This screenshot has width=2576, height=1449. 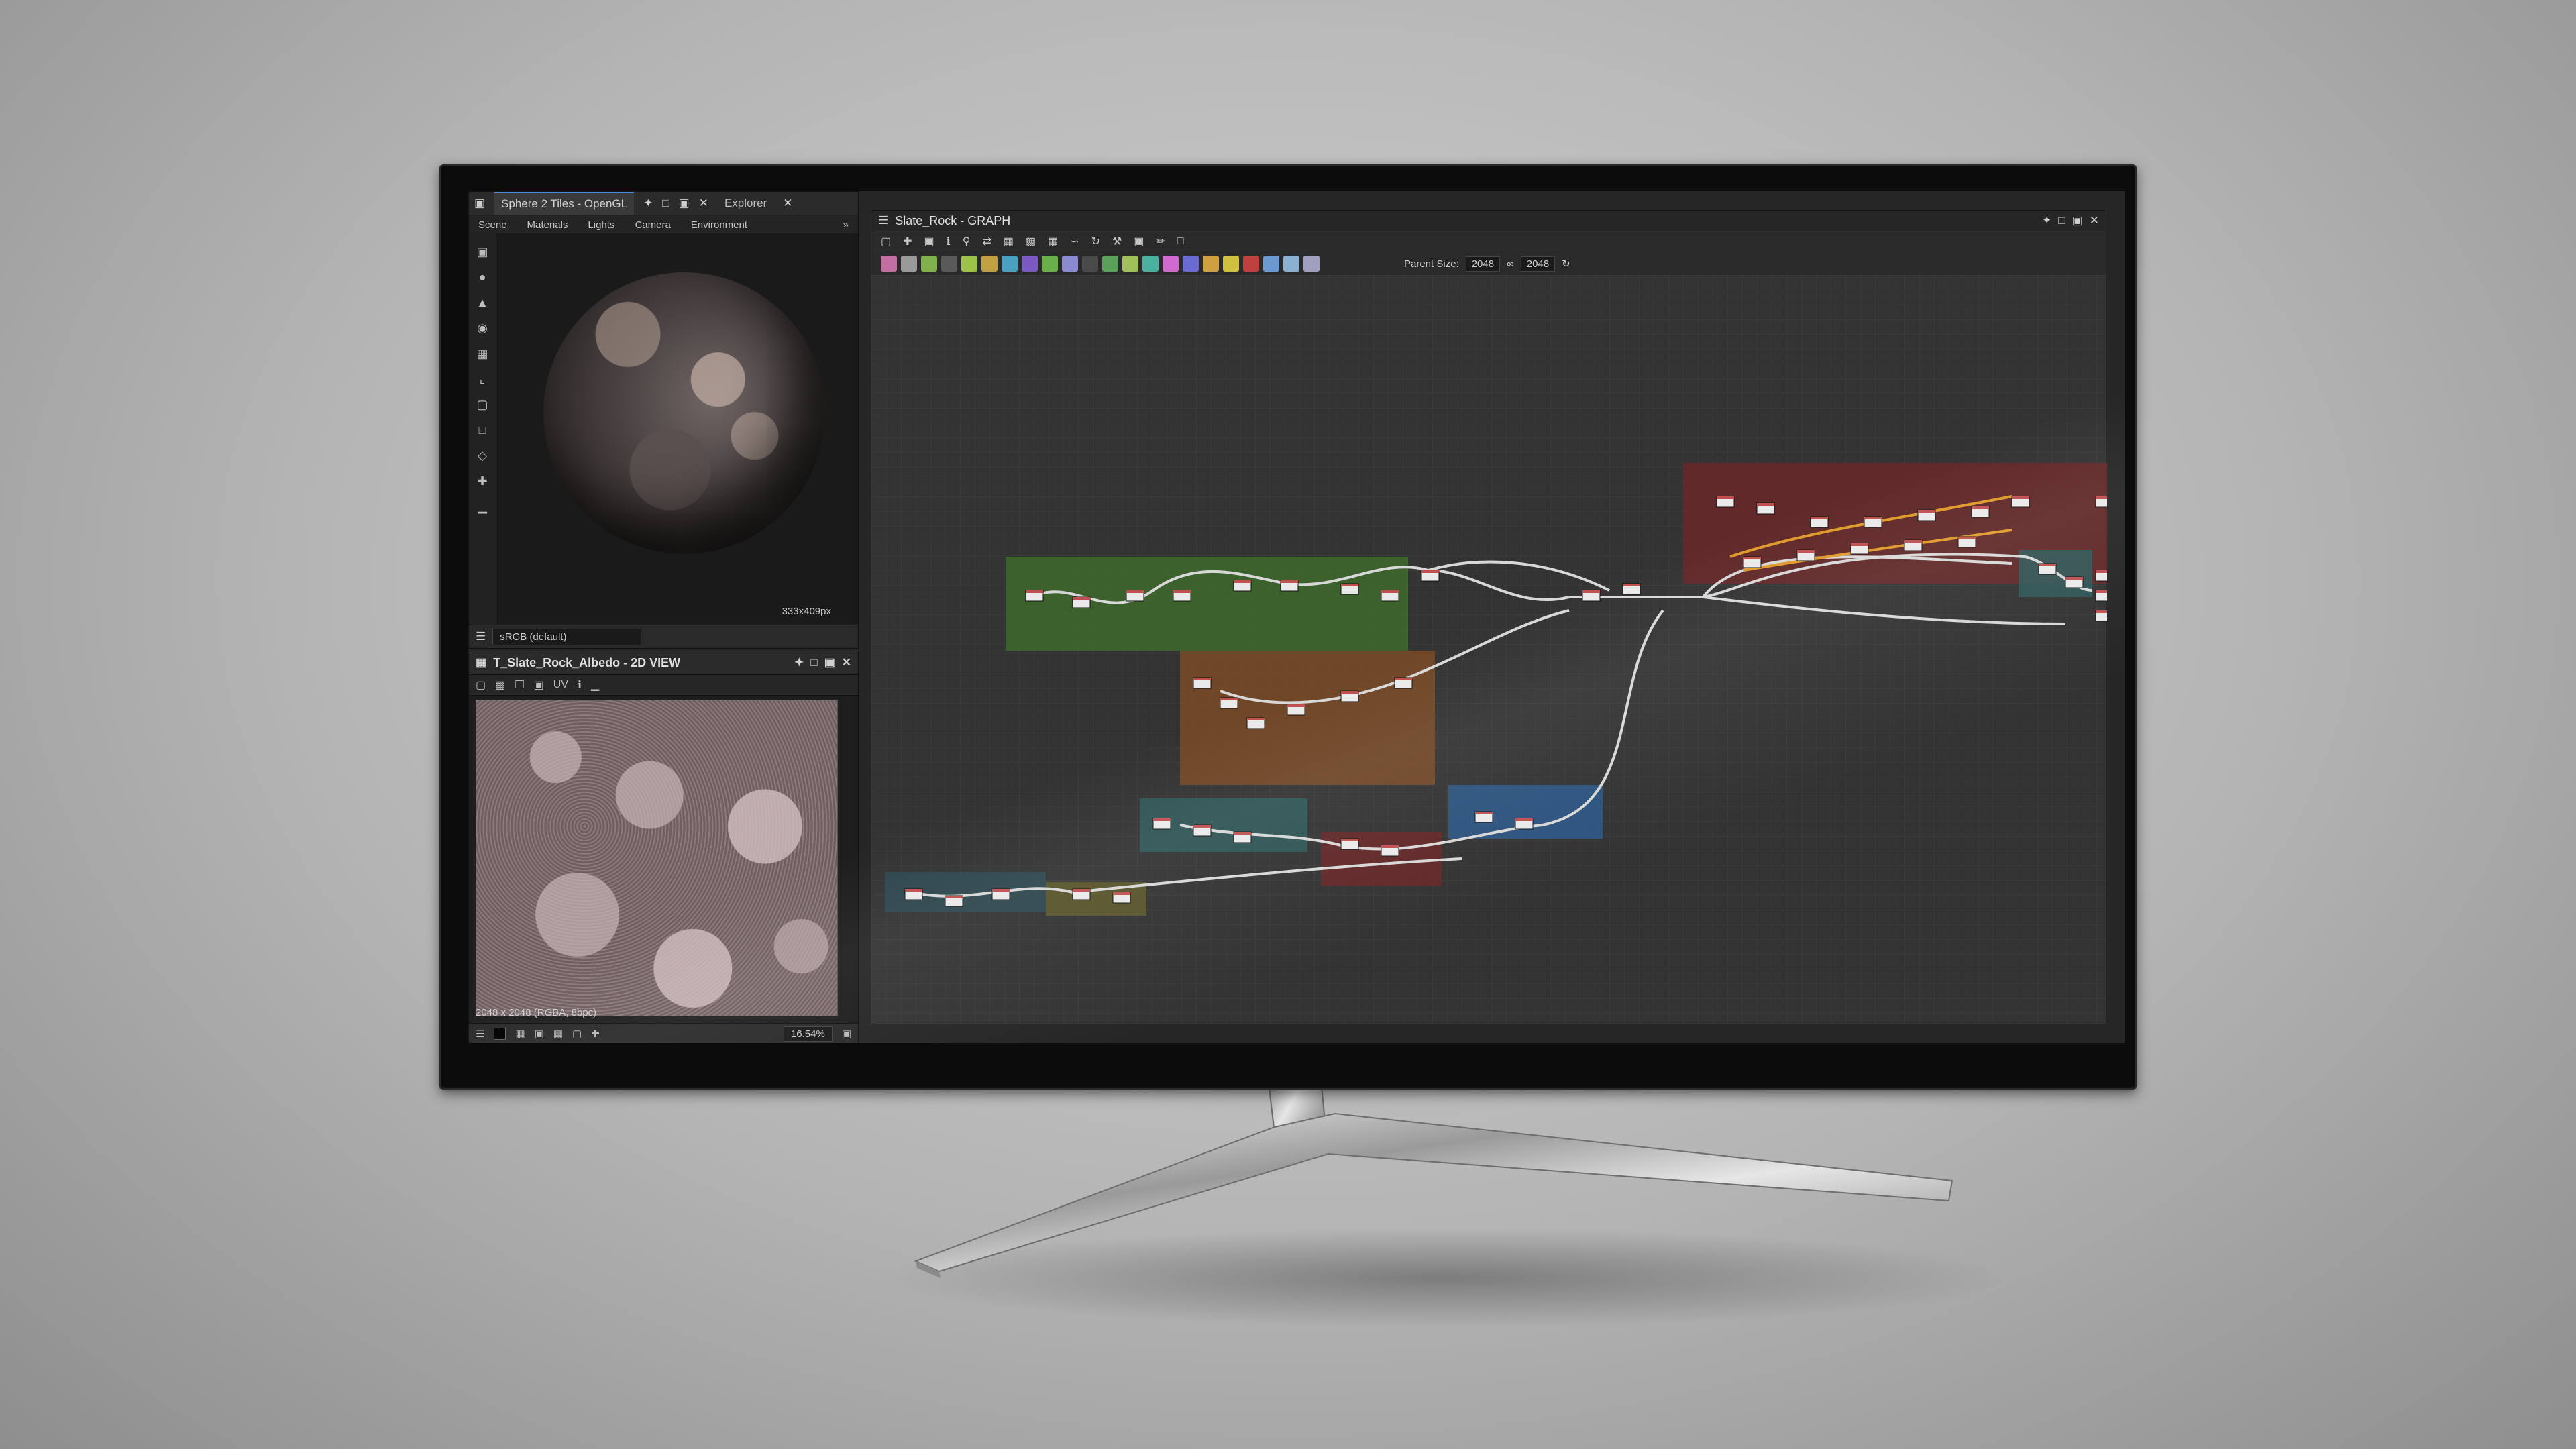 What do you see at coordinates (1271, 264) in the screenshot?
I see `fx-node-button` at bounding box center [1271, 264].